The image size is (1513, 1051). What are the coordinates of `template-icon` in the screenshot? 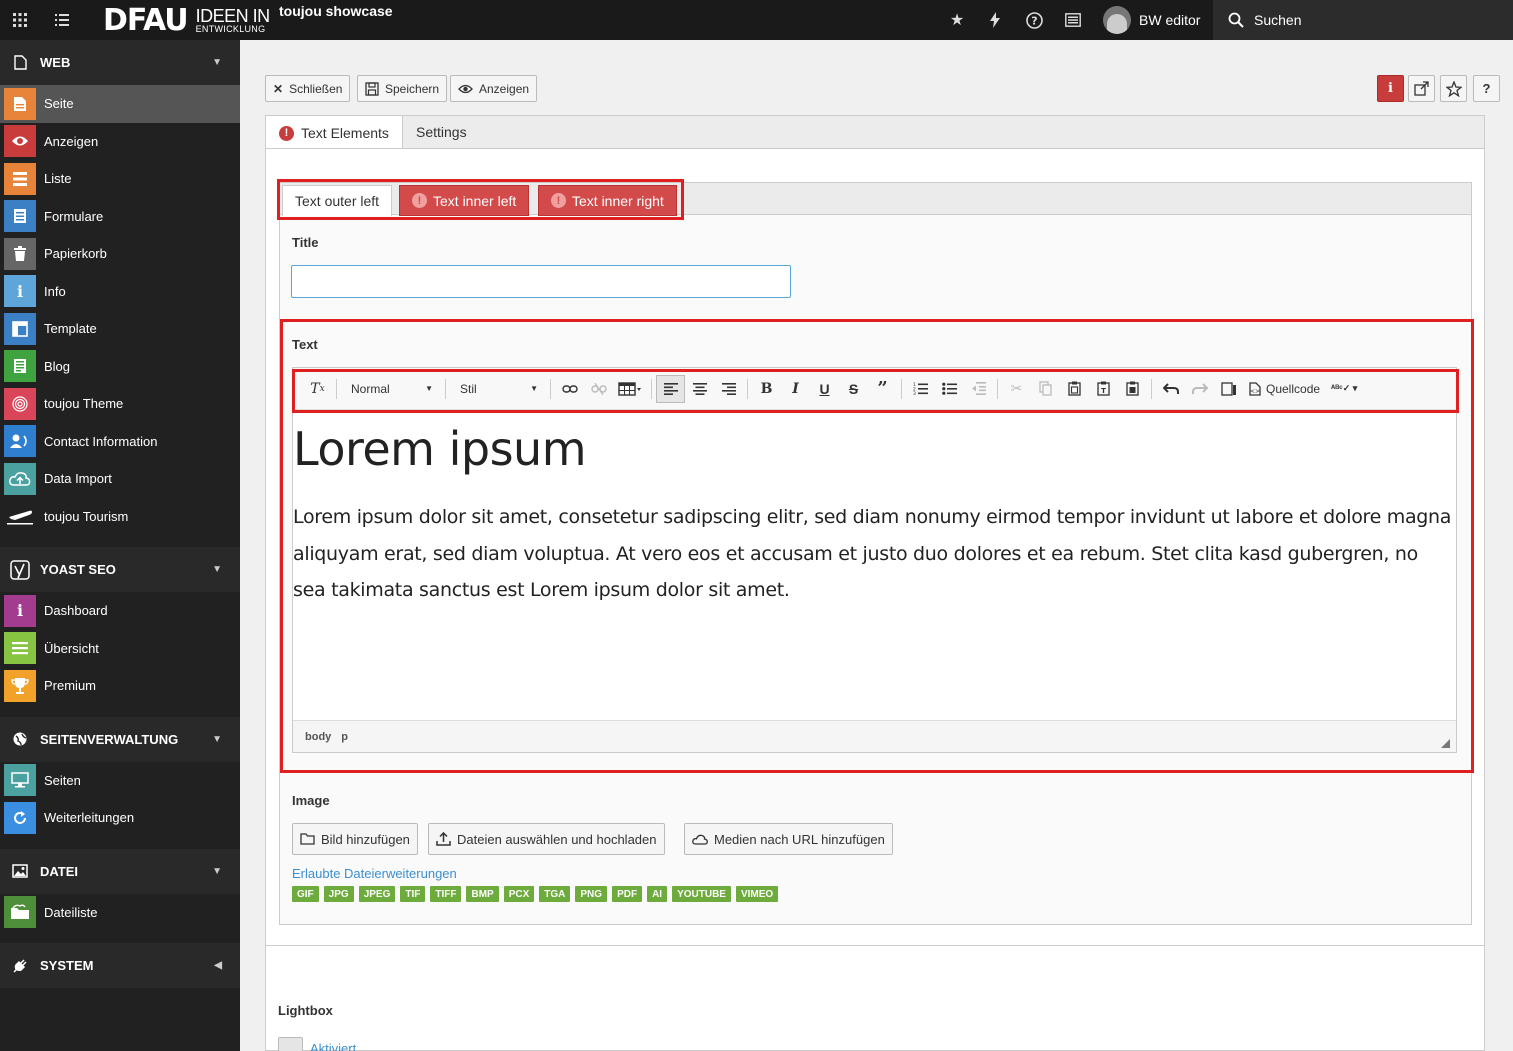 It's located at (20, 328).